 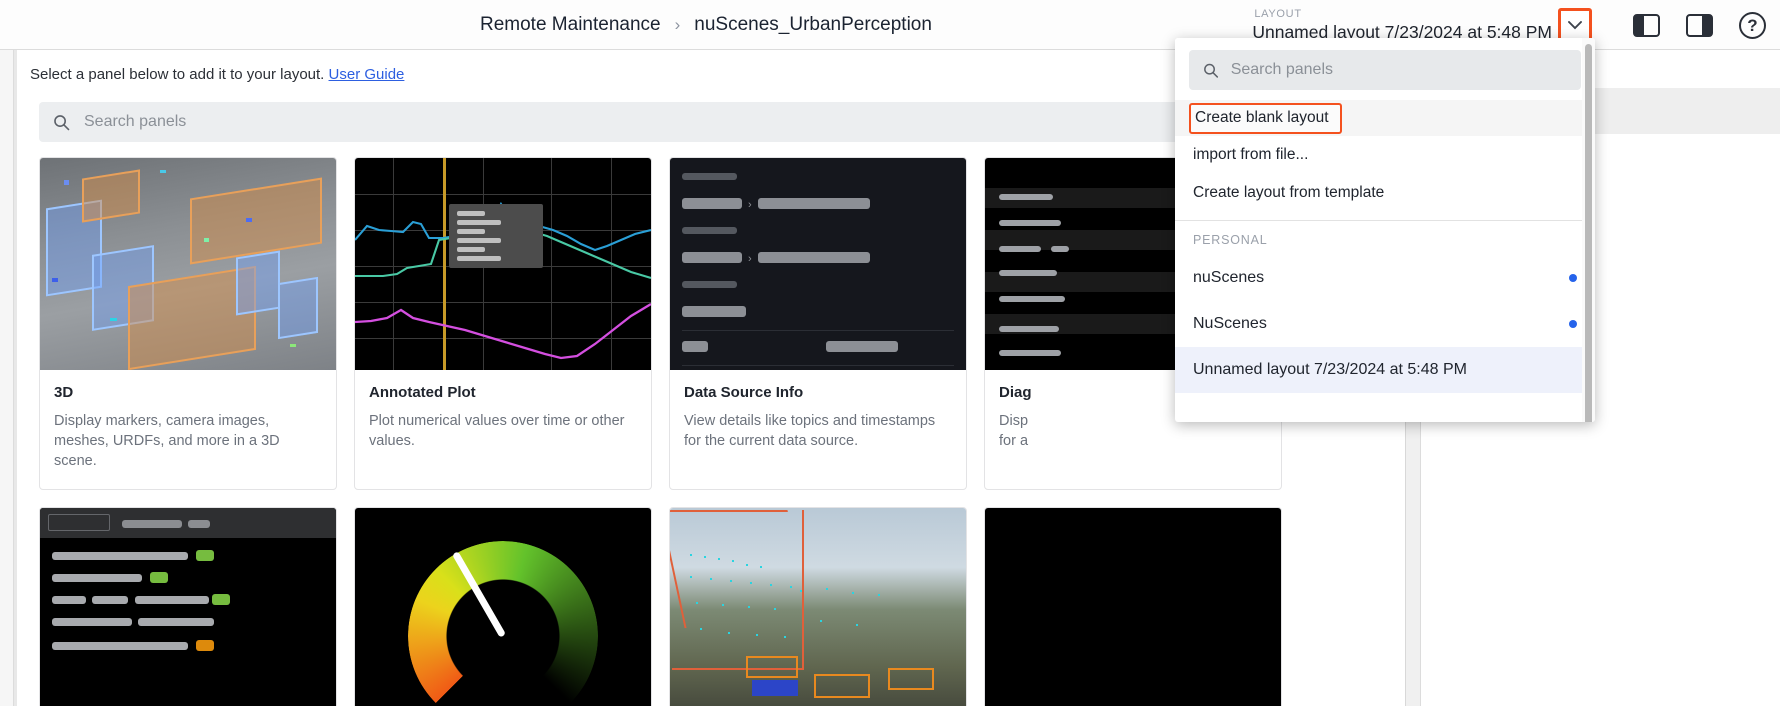 I want to click on panel-thumbnail-camera-image, so click(x=818, y=607).